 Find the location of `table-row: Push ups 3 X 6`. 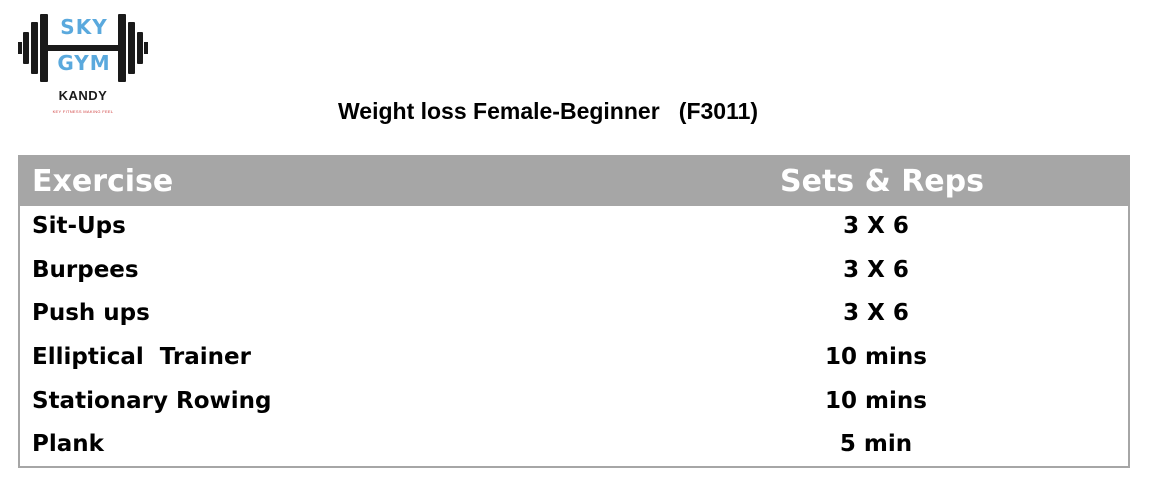

table-row: Push ups 3 X 6 is located at coordinates (574, 315).